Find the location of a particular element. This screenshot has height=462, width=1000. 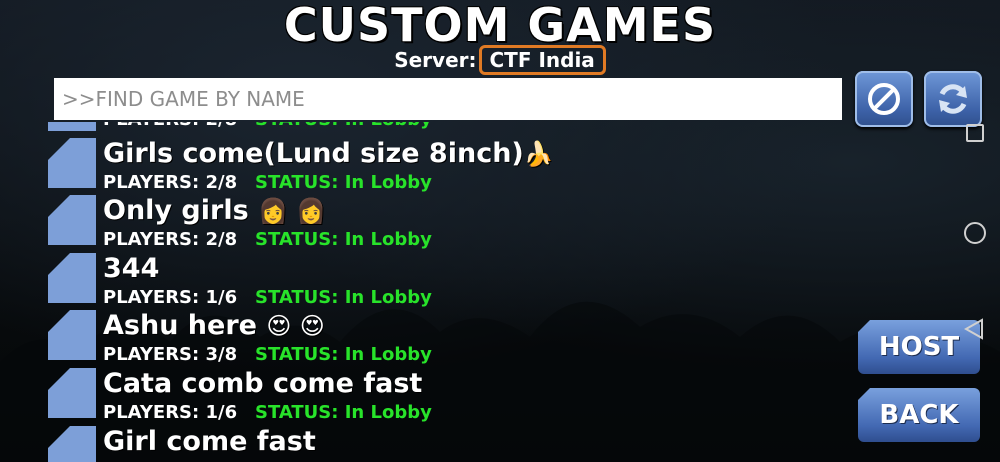

game-name: Only girls 👩 👩 is located at coordinates (215, 210).